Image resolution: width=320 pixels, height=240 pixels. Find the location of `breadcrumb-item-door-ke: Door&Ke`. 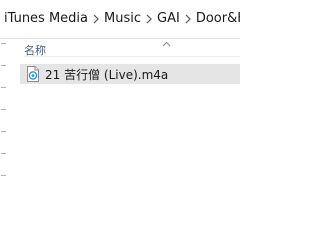

breadcrumb-item-door-ke: Door&Ke is located at coordinates (216, 19).